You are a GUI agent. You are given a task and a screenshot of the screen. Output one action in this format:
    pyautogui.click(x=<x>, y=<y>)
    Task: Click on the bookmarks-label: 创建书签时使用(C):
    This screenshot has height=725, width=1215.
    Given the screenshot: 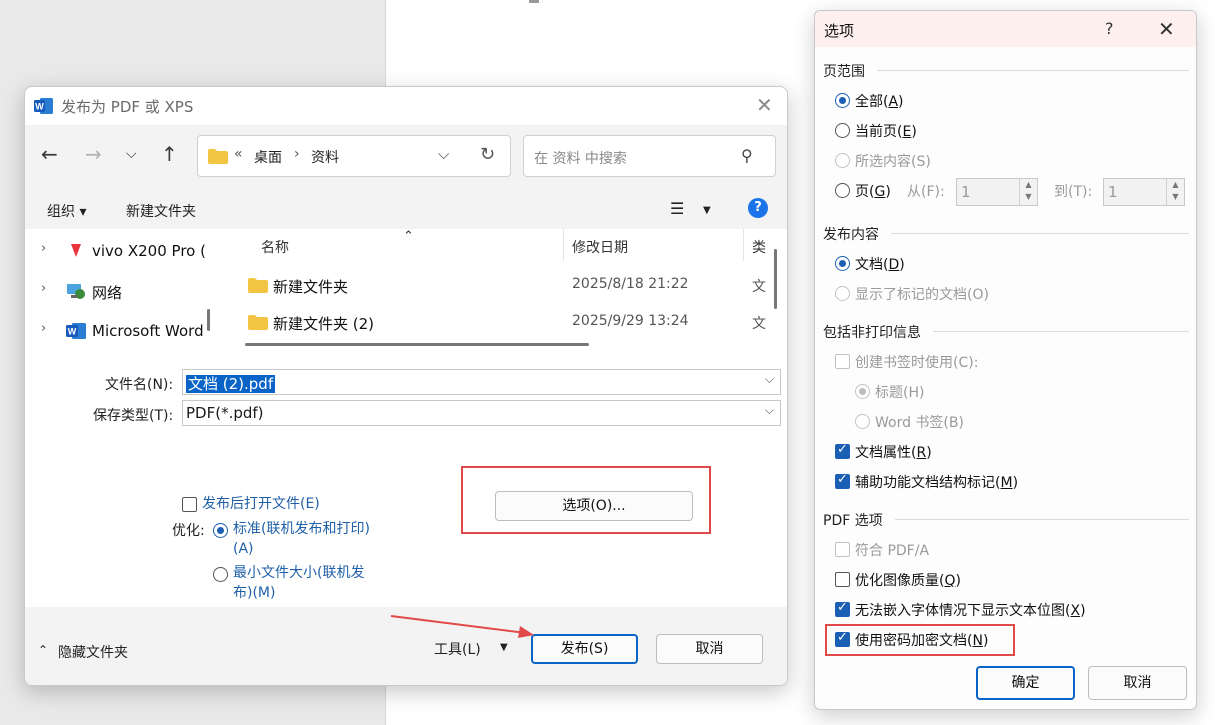 What is the action you would take?
    pyautogui.click(x=916, y=362)
    